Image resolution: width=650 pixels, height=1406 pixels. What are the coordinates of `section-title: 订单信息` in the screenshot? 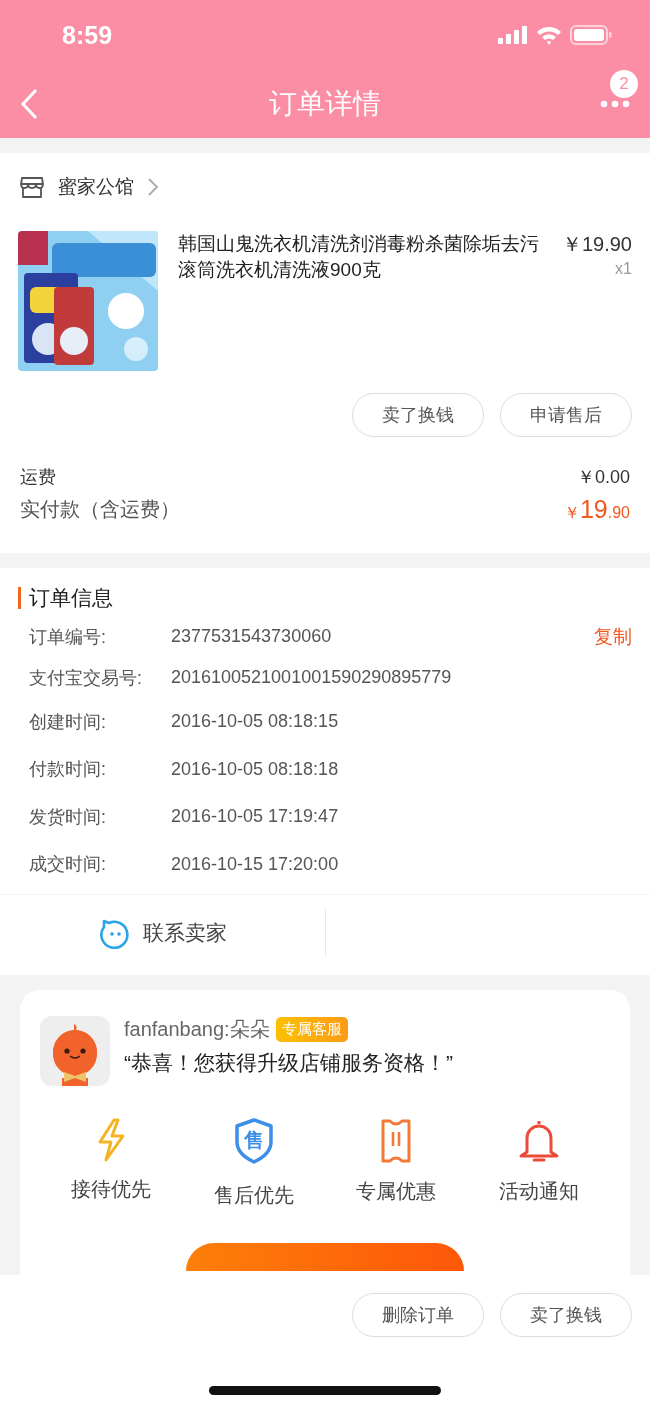 It's located at (71, 598).